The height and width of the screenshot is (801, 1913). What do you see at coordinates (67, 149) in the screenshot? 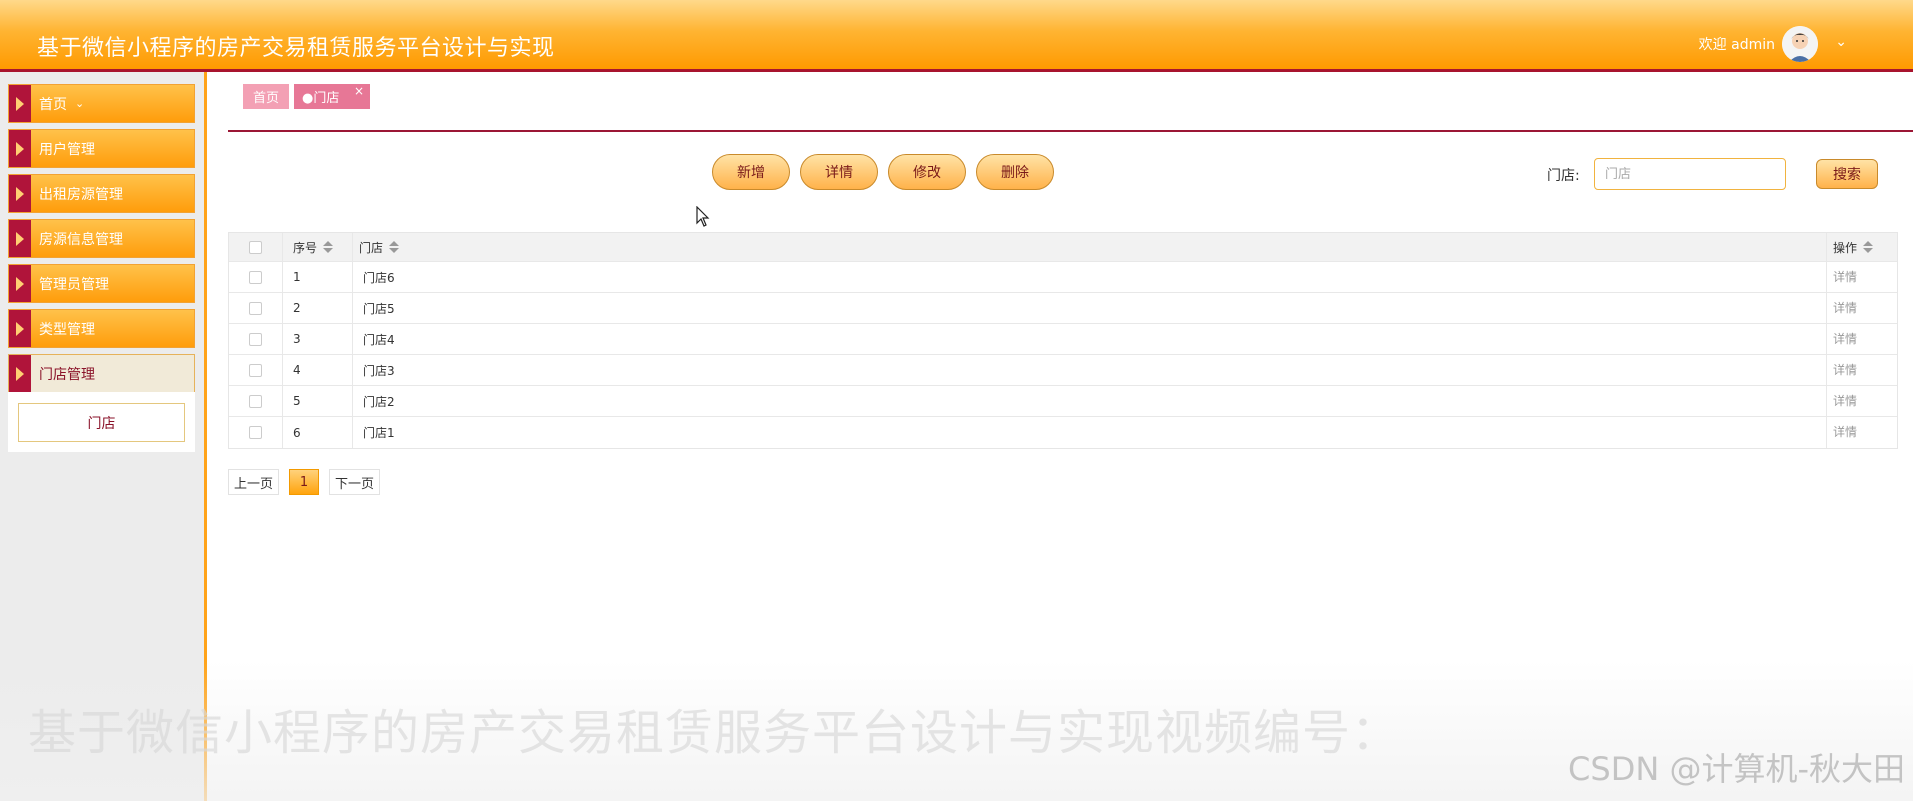
I see `sidebar-item-label: 用户管理` at bounding box center [67, 149].